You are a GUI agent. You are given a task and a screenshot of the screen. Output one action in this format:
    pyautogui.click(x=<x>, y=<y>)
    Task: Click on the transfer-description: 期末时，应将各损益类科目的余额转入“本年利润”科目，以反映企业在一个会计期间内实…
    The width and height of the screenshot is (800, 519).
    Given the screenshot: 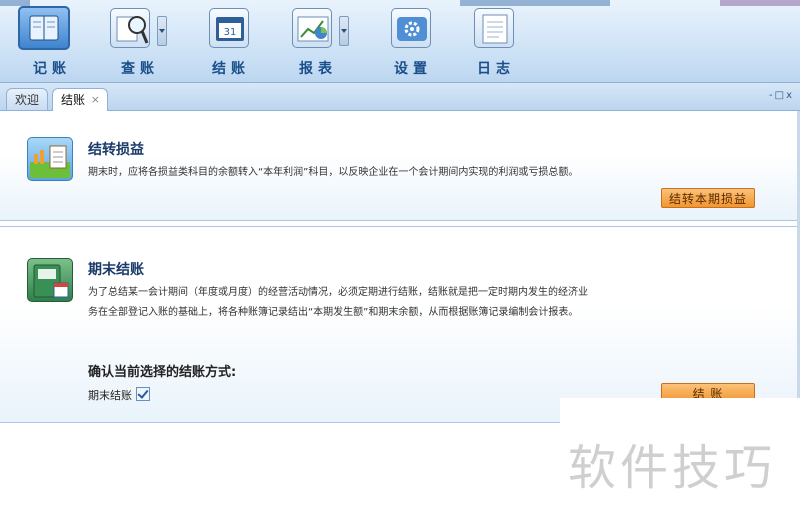 What is the action you would take?
    pyautogui.click(x=333, y=172)
    